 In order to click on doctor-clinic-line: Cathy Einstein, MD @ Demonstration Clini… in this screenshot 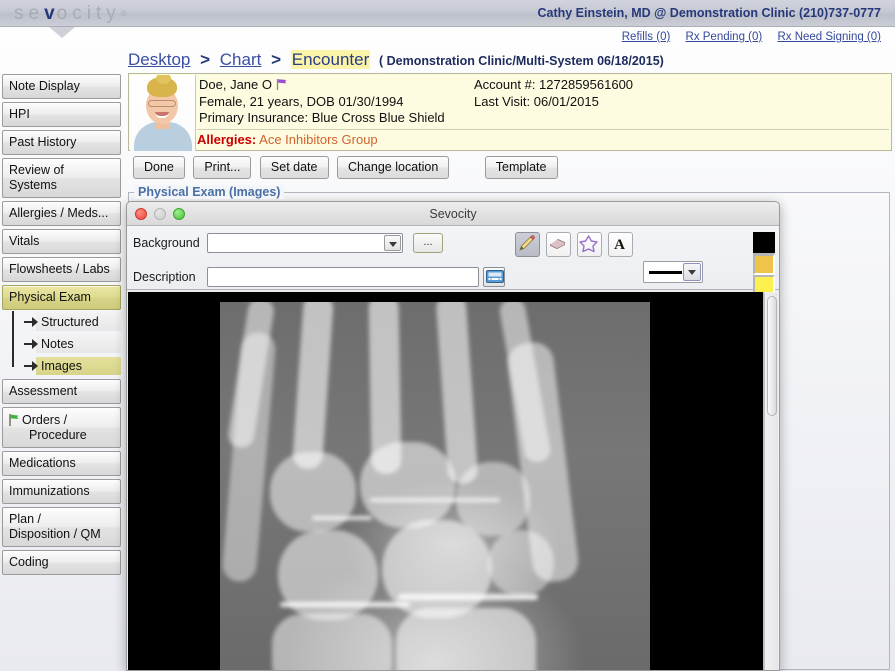, I will do `click(709, 13)`.